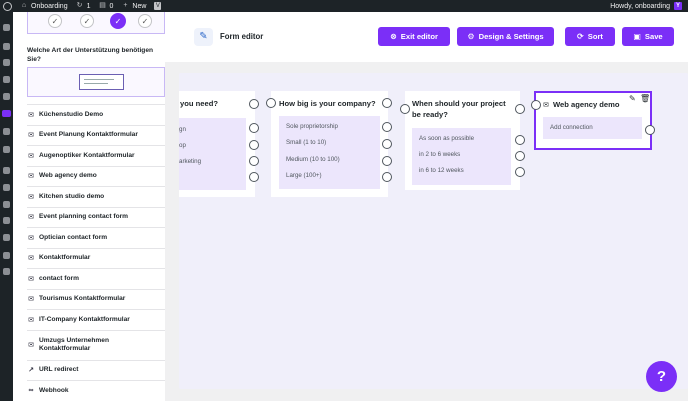 This screenshot has height=401, width=688. Describe the element at coordinates (414, 36) in the screenshot. I see `exit-editor-button: ⊗ Exit editor` at that location.